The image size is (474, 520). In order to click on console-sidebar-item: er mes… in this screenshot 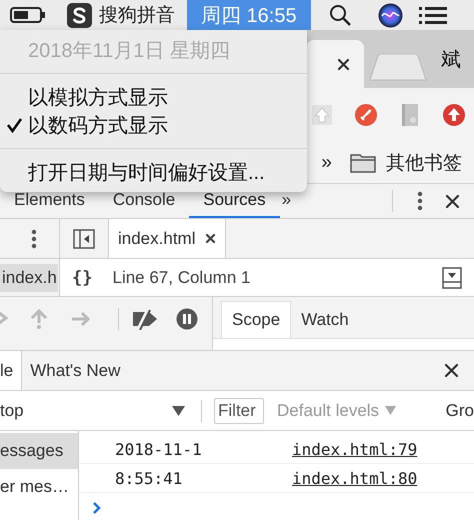, I will do `click(39, 487)`.